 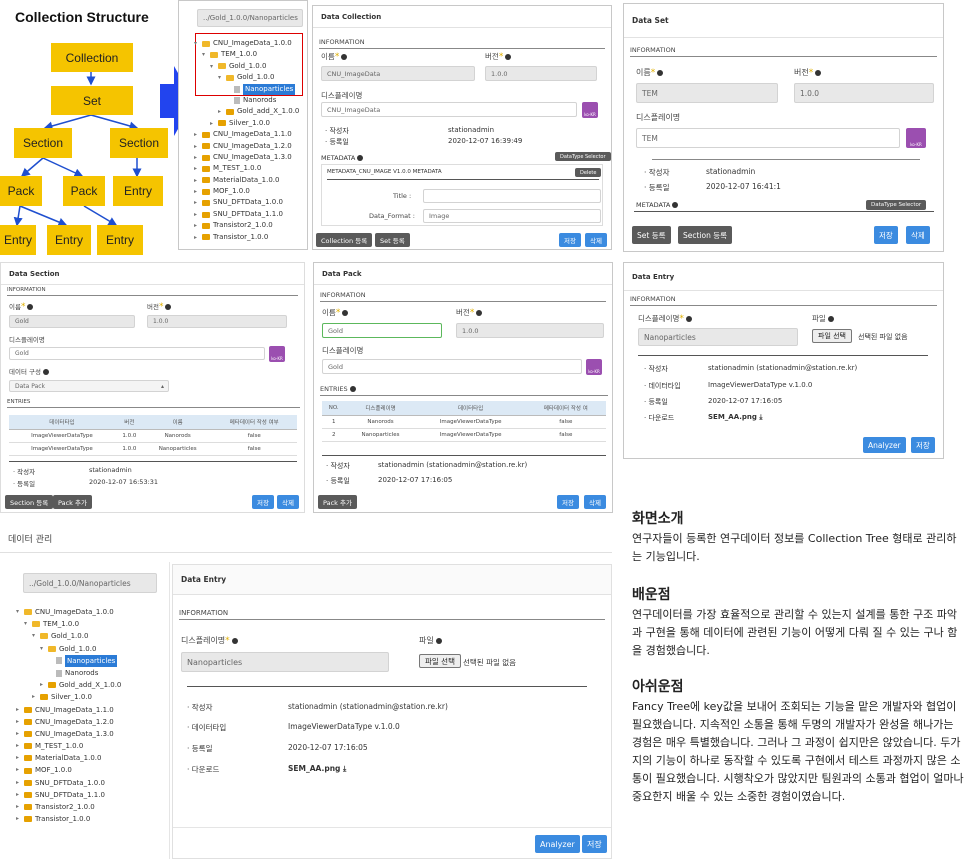 What do you see at coordinates (464, 435) in the screenshot?
I see `table-row: 2 Nanoparticles ImageViewerDataType false` at bounding box center [464, 435].